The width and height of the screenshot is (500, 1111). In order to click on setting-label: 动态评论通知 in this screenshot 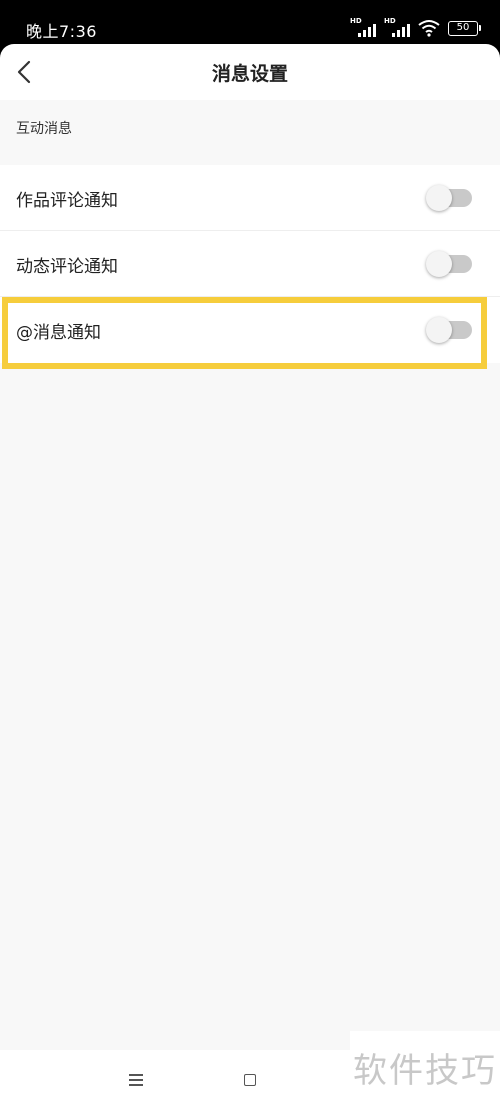, I will do `click(67, 267)`.